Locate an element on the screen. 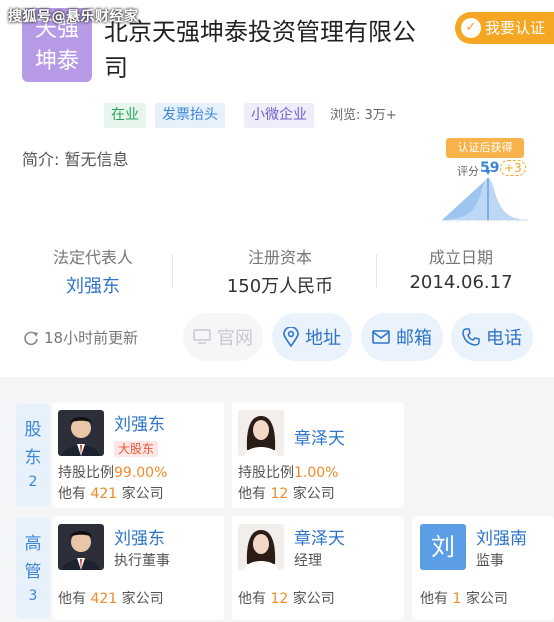 The image size is (554, 622). update-text: 18小时前更新 is located at coordinates (91, 338).